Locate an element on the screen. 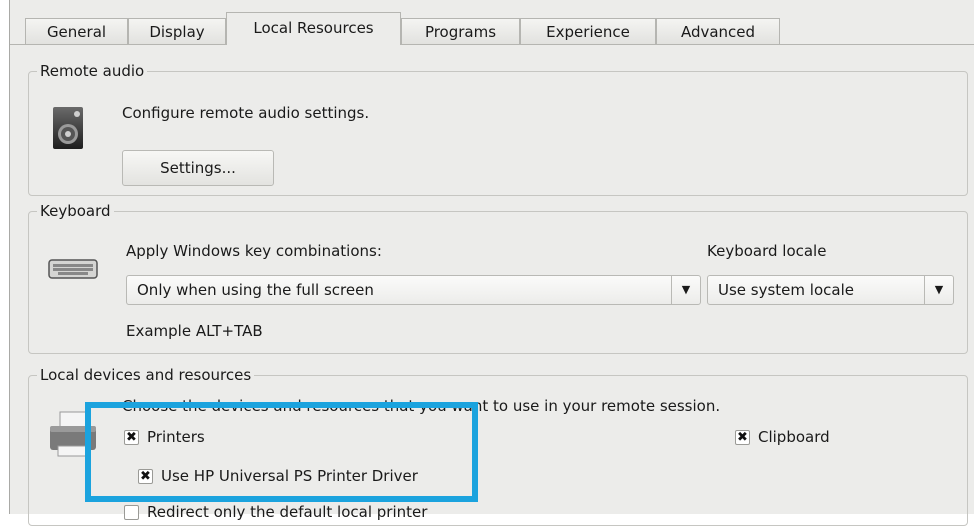 The width and height of the screenshot is (974, 526). tab-display: Display is located at coordinates (177, 31).